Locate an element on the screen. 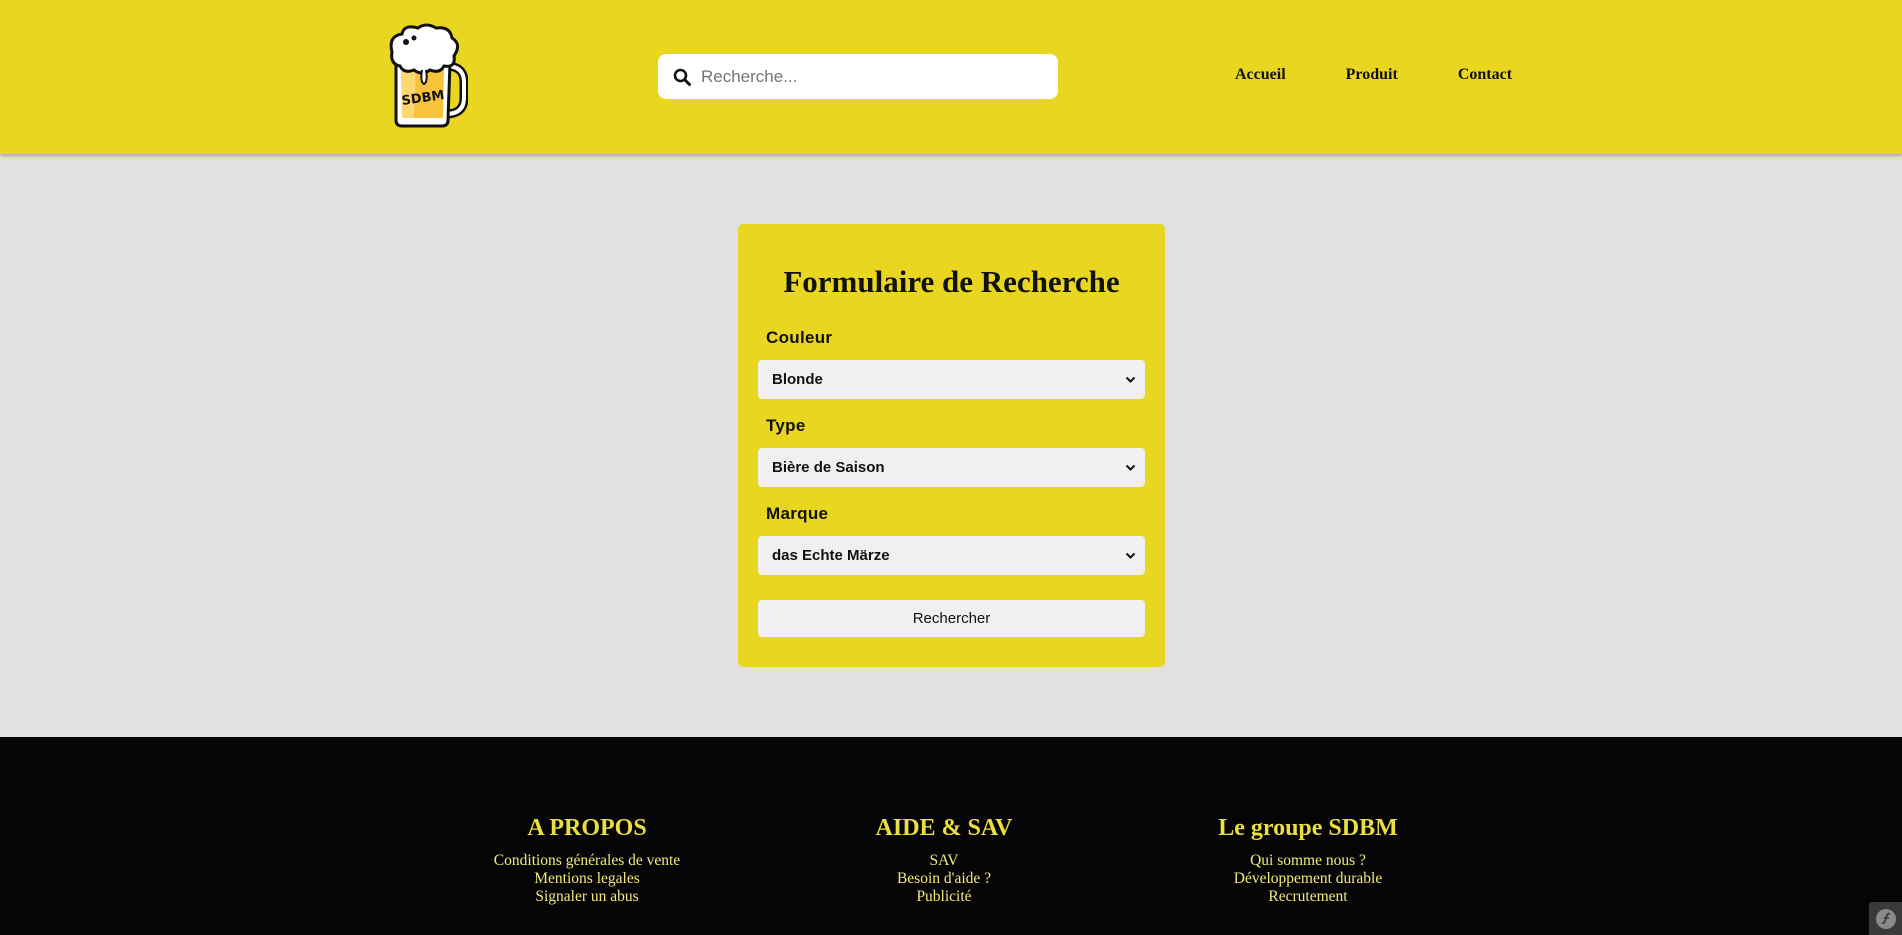 The height and width of the screenshot is (935, 1902). nav-produit: Produit is located at coordinates (1372, 75).